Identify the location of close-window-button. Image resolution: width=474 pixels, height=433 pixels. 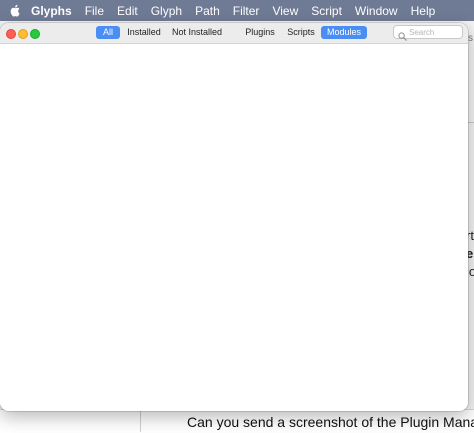
(11, 34).